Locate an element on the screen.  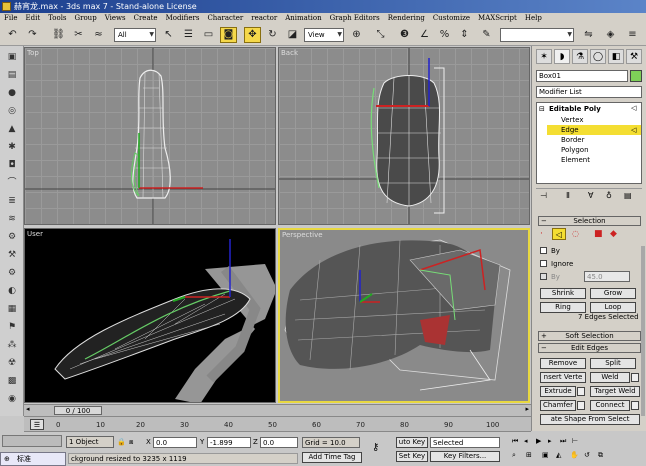
split-button: Split is located at coordinates (613, 363).